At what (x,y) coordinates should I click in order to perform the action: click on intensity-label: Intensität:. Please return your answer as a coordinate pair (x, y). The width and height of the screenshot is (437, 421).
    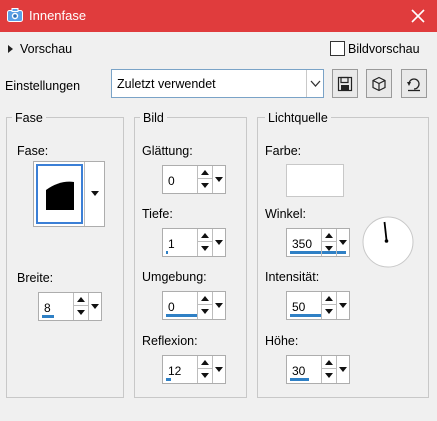
    Looking at the image, I should click on (292, 277).